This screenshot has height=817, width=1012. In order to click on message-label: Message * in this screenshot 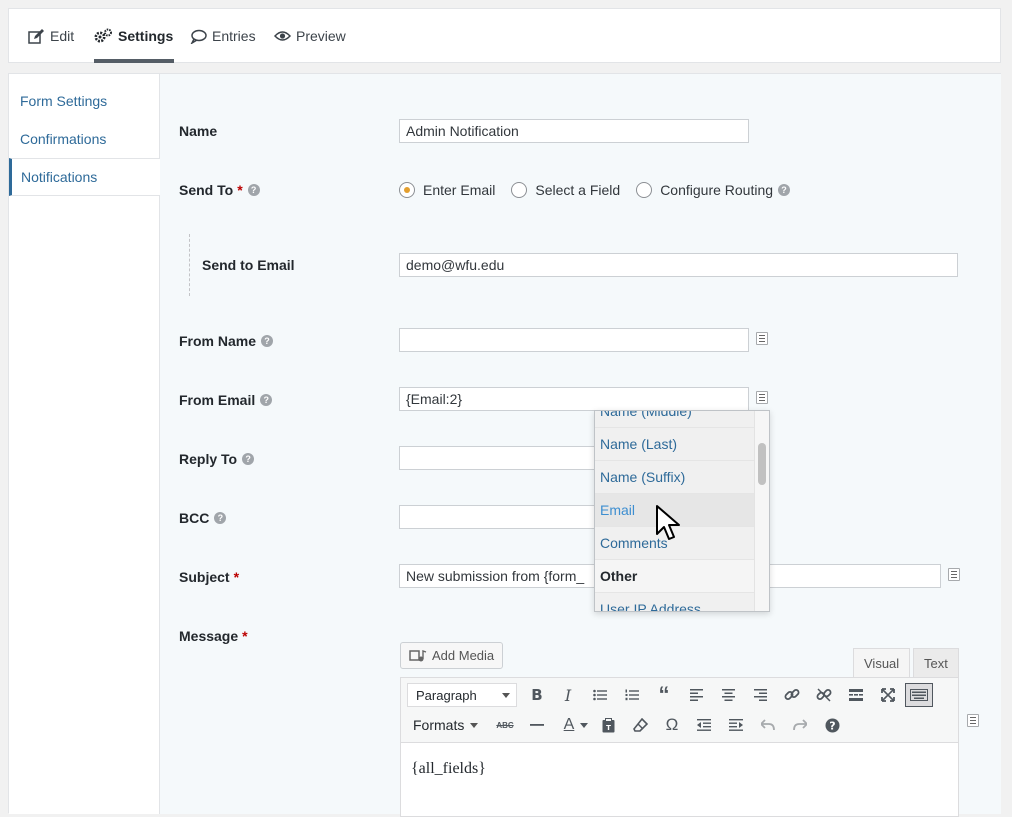, I will do `click(213, 636)`.